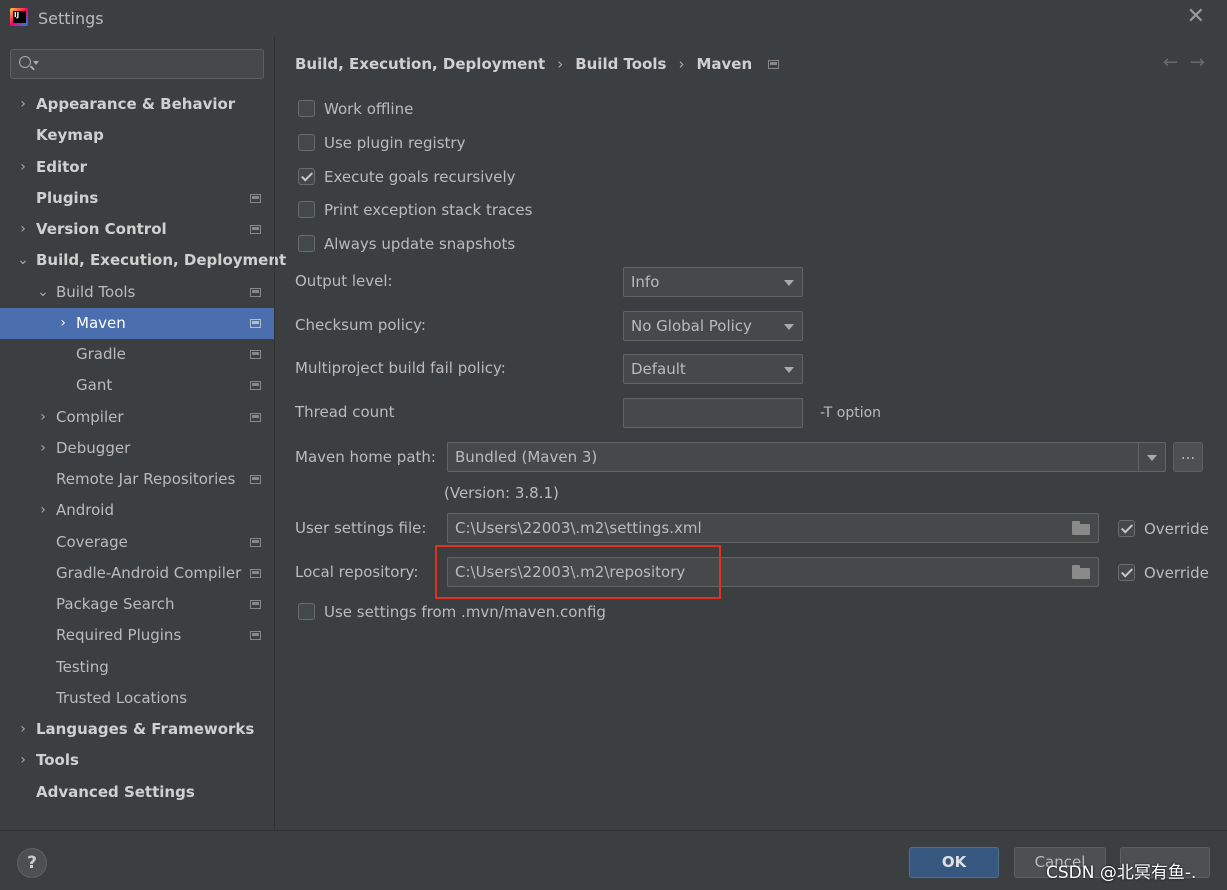 The width and height of the screenshot is (1227, 890). What do you see at coordinates (713, 369) in the screenshot?
I see `multiproject-fail-select: Default` at bounding box center [713, 369].